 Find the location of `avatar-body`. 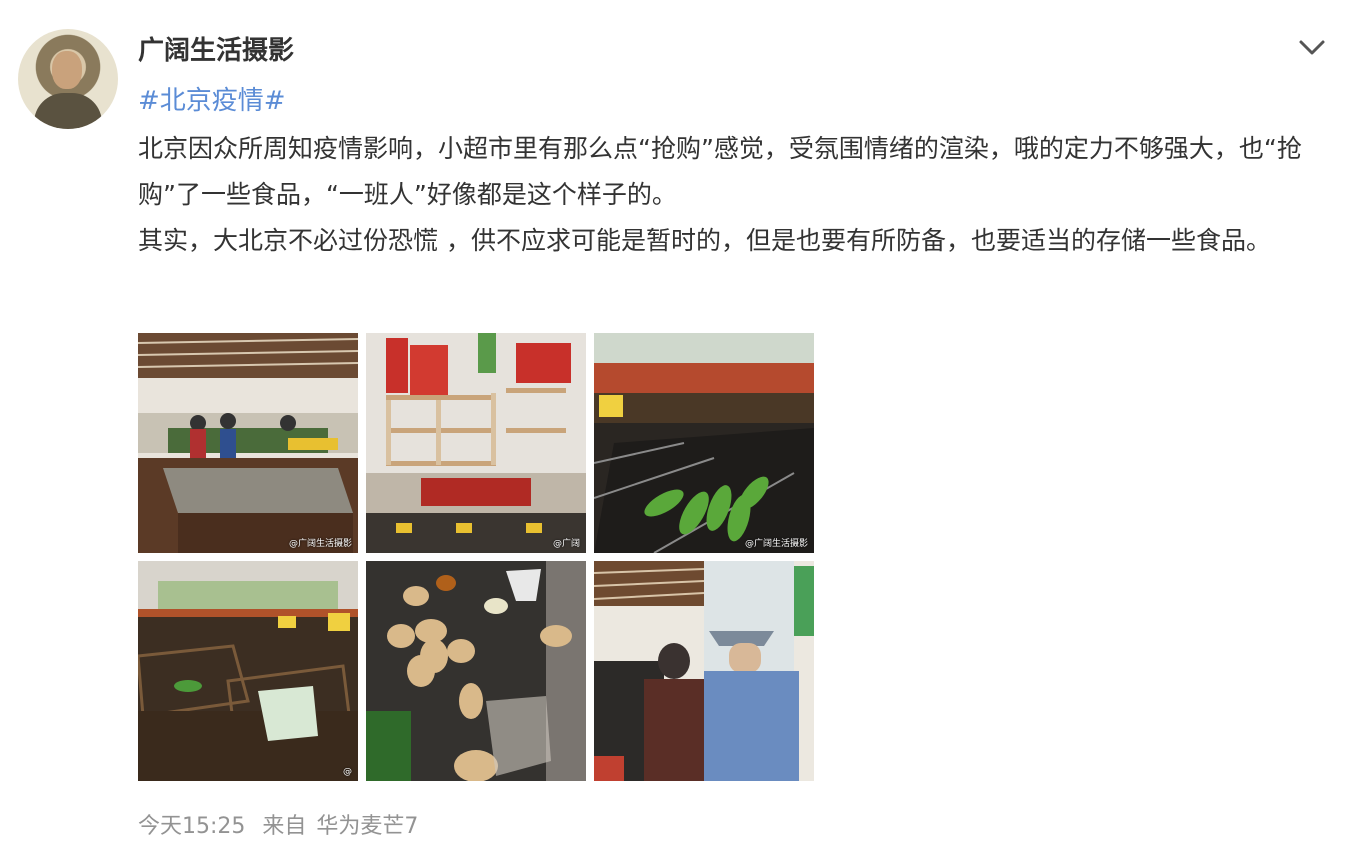

avatar-body is located at coordinates (68, 111).